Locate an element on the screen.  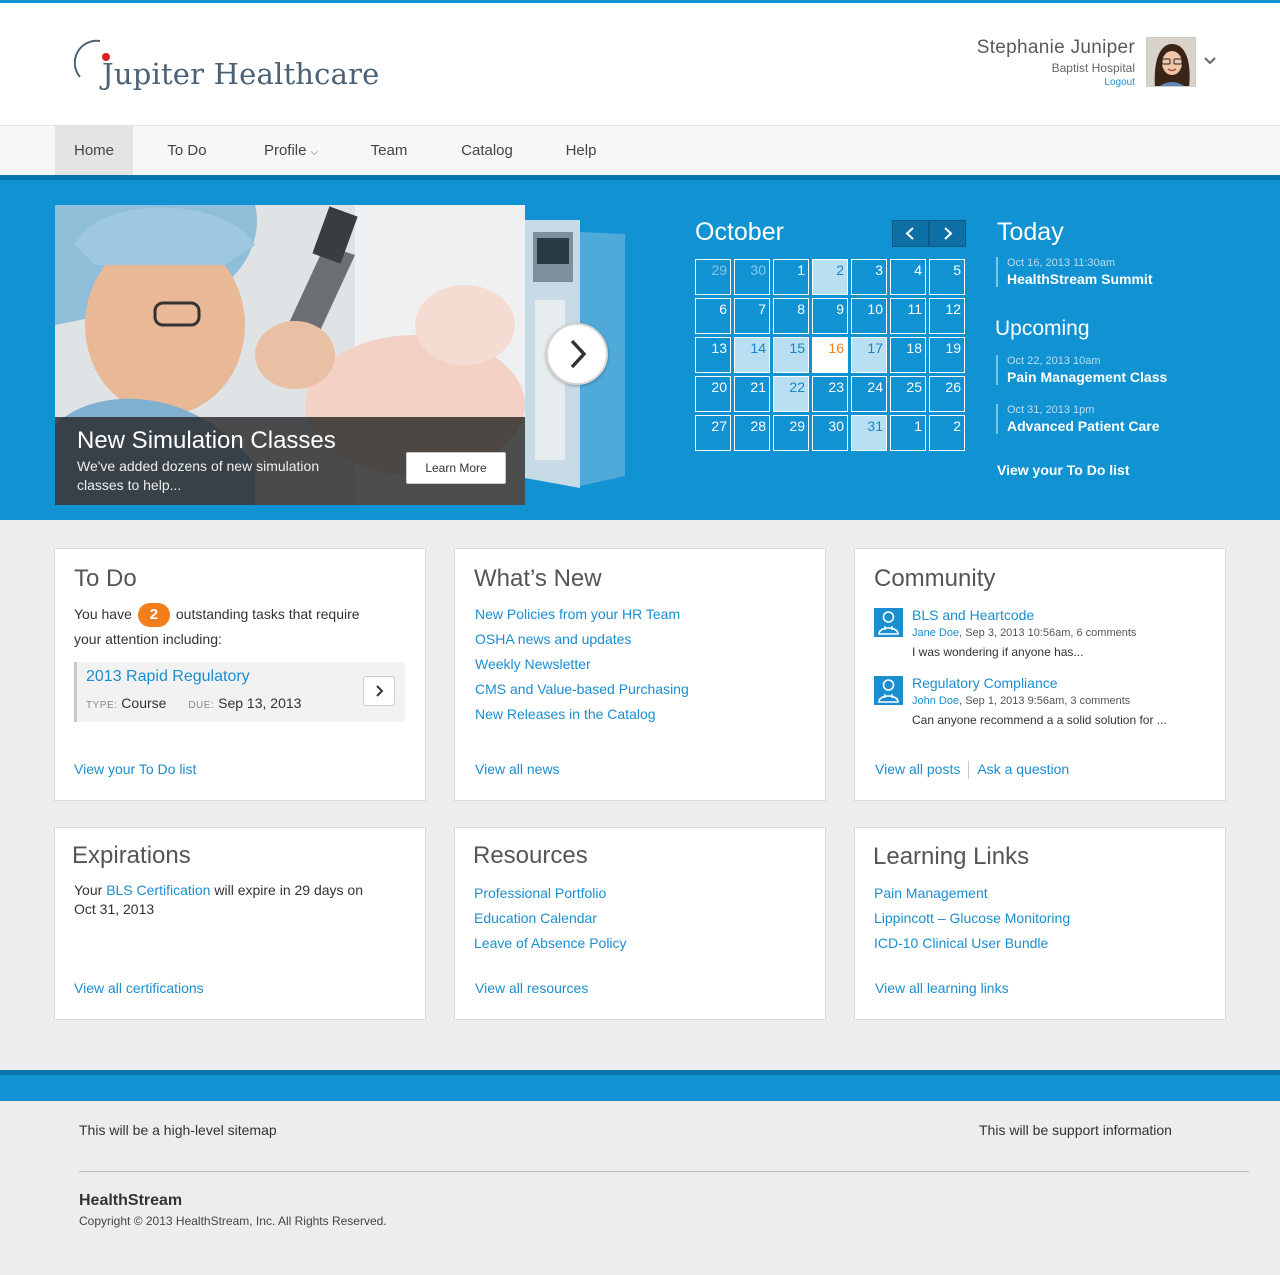
support-placeholder: This will be support information is located at coordinates (1075, 1130).